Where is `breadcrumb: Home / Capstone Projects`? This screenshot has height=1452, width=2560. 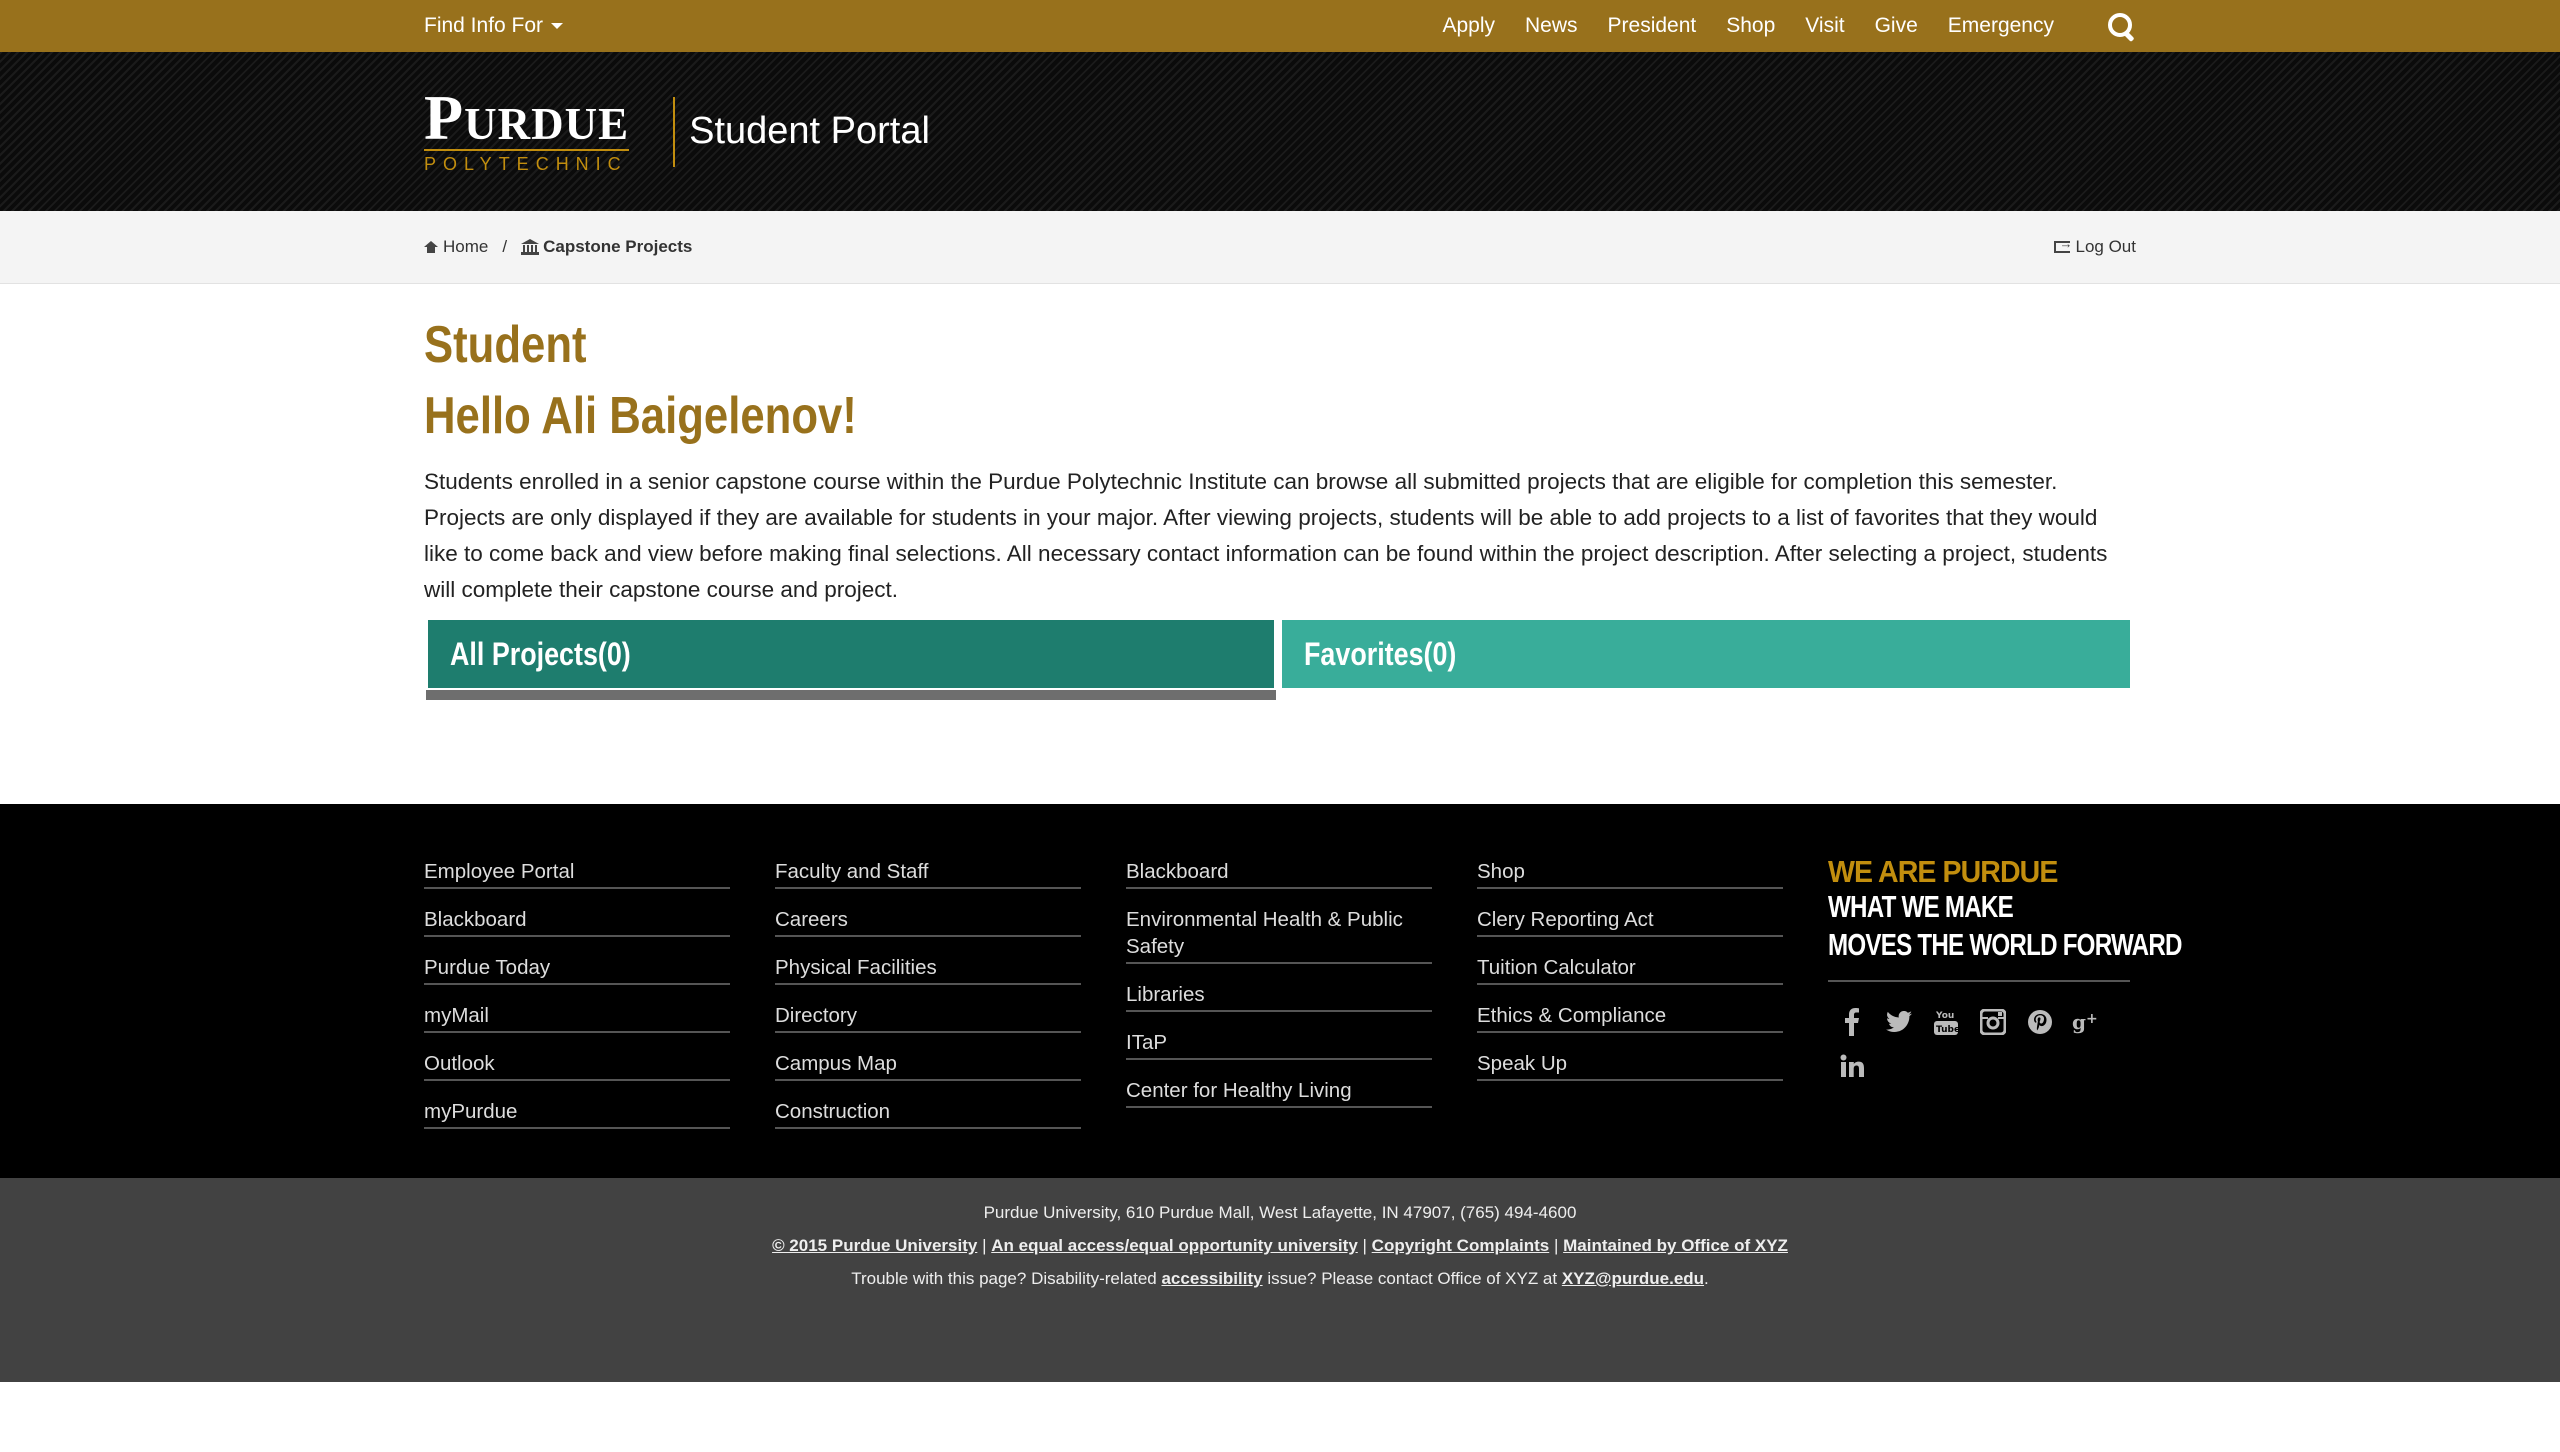 breadcrumb: Home / Capstone Projects is located at coordinates (558, 247).